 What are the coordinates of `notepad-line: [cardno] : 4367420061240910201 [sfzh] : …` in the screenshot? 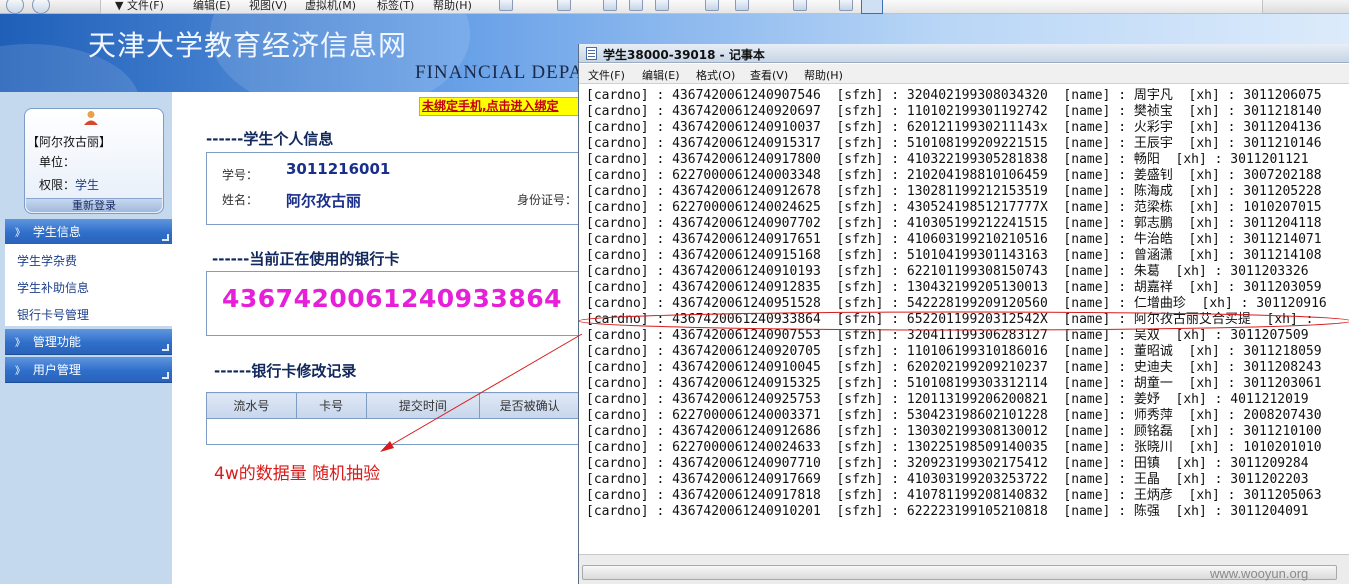 It's located at (947, 511).